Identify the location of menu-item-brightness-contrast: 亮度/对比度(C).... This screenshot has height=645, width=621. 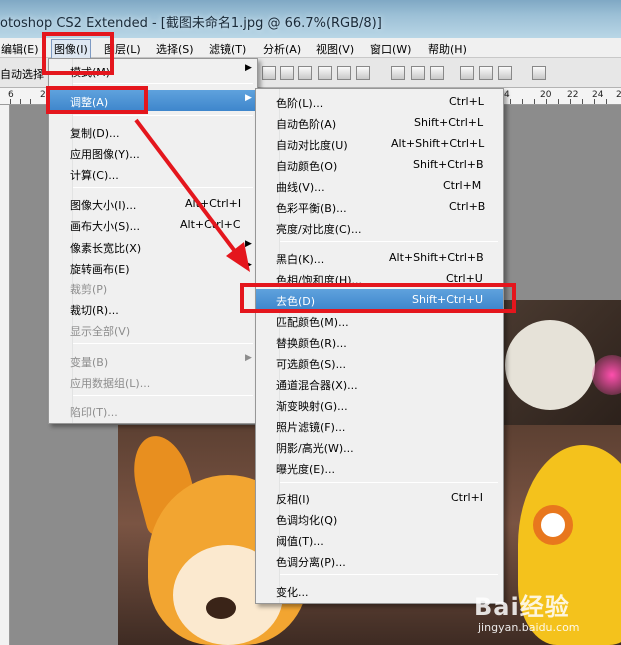
(379, 227).